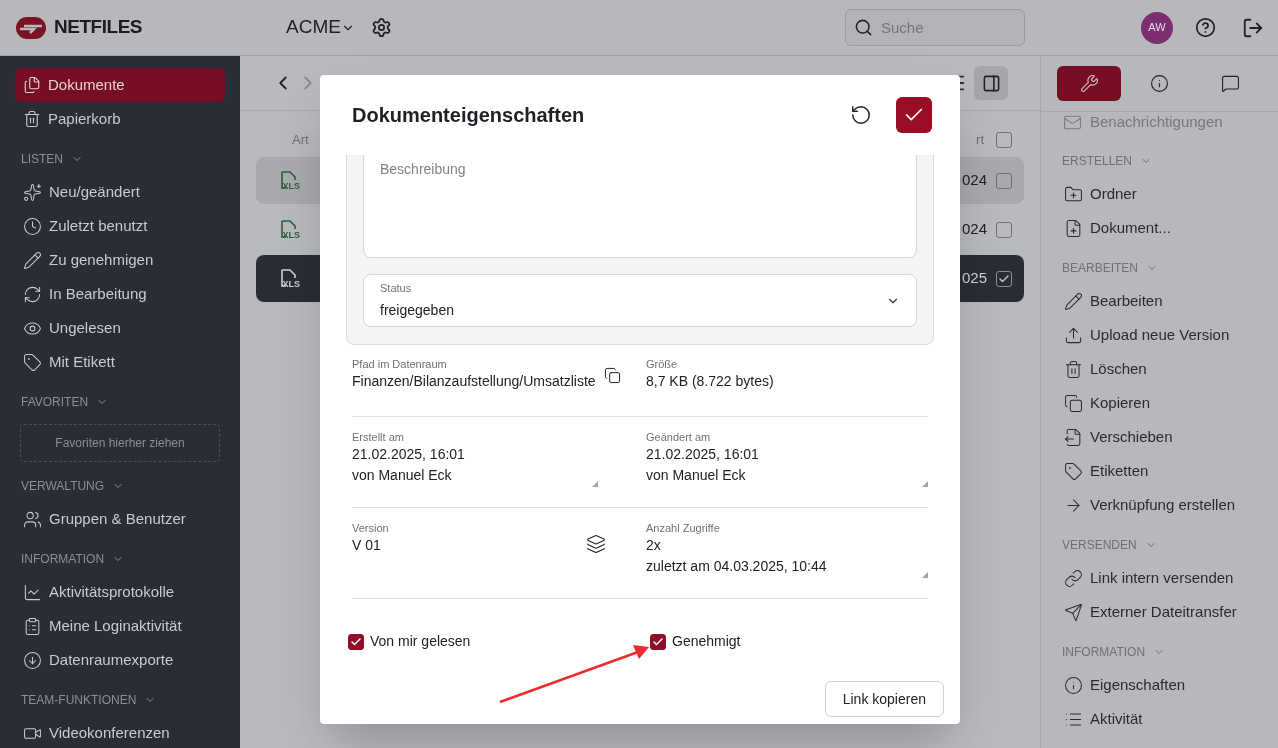 This screenshot has width=1278, height=748. I want to click on clock-icon, so click(32, 226).